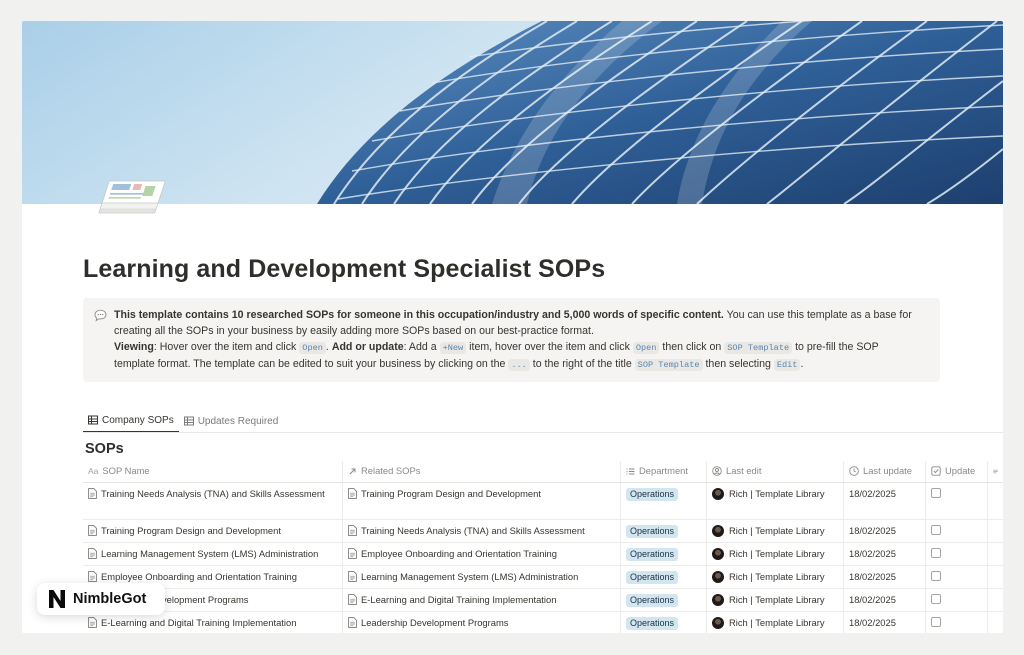 The height and width of the screenshot is (655, 1024). I want to click on nimblegot-logo-icon, so click(57, 599).